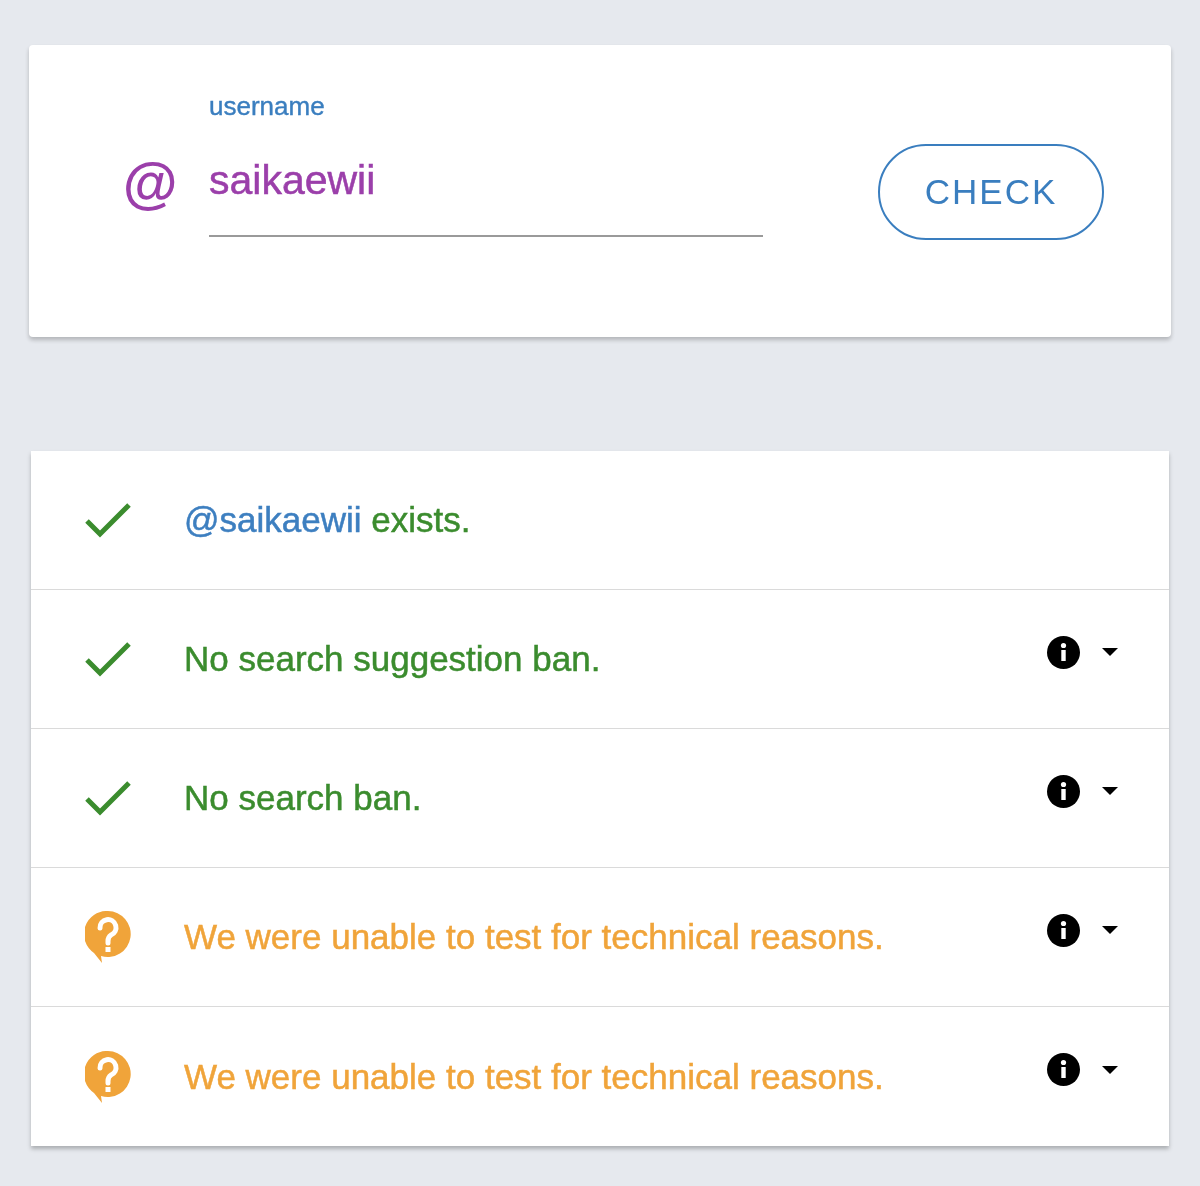  I want to click on result-message: @saikaewii exists., so click(327, 520).